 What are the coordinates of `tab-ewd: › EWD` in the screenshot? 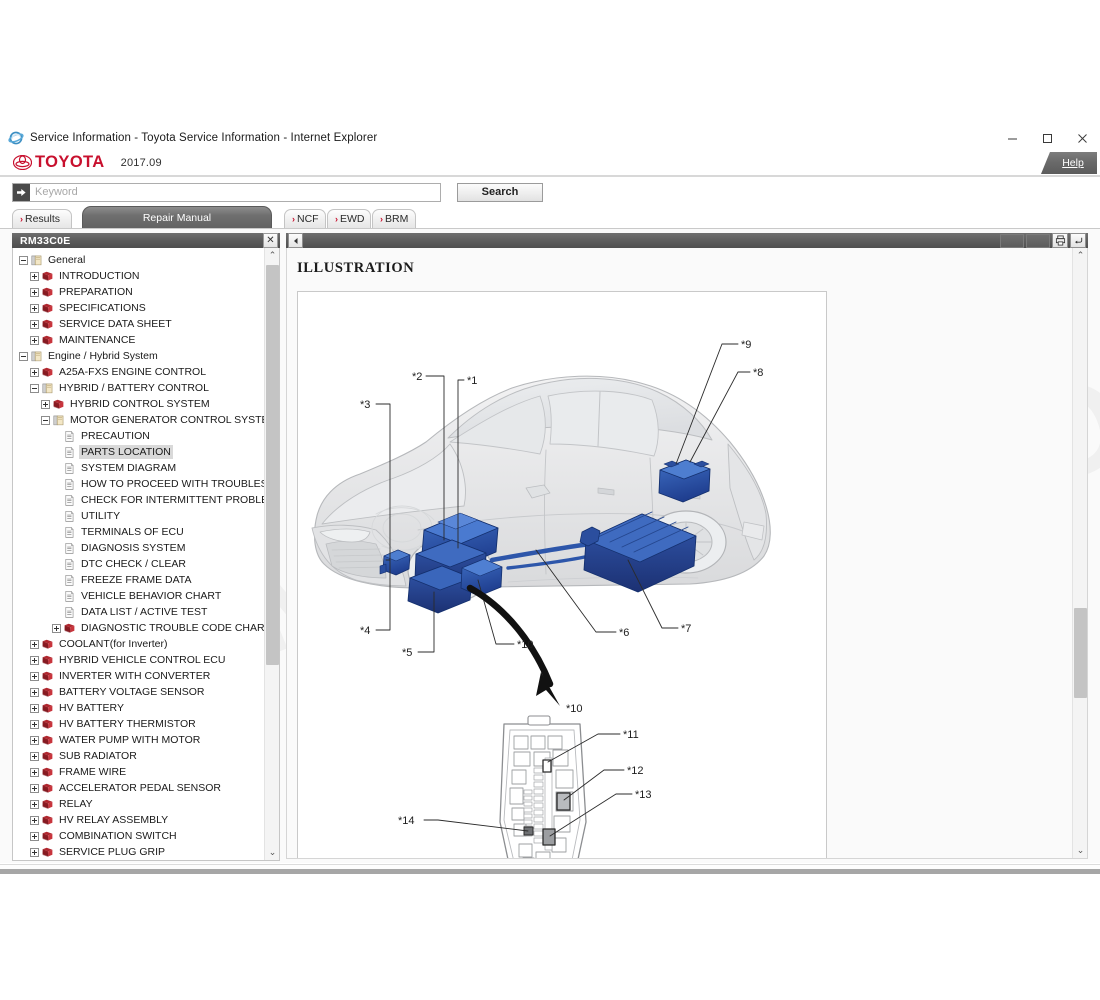 It's located at (349, 218).